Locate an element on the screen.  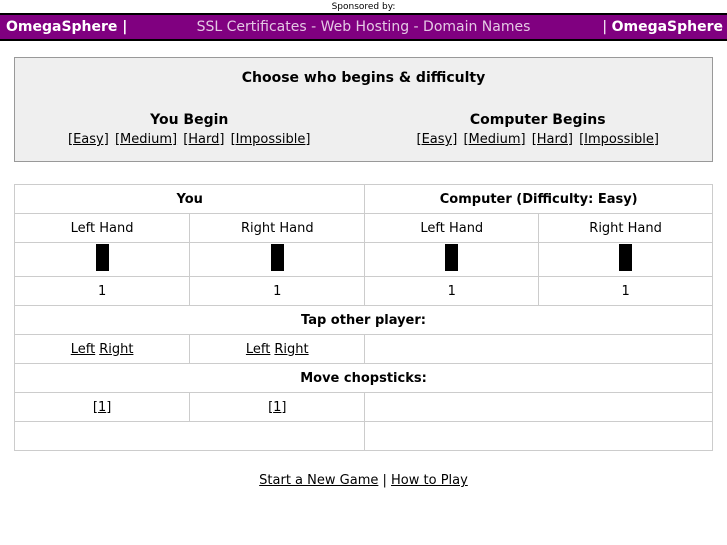
computer-right-chopsticks-cell is located at coordinates (625, 259).